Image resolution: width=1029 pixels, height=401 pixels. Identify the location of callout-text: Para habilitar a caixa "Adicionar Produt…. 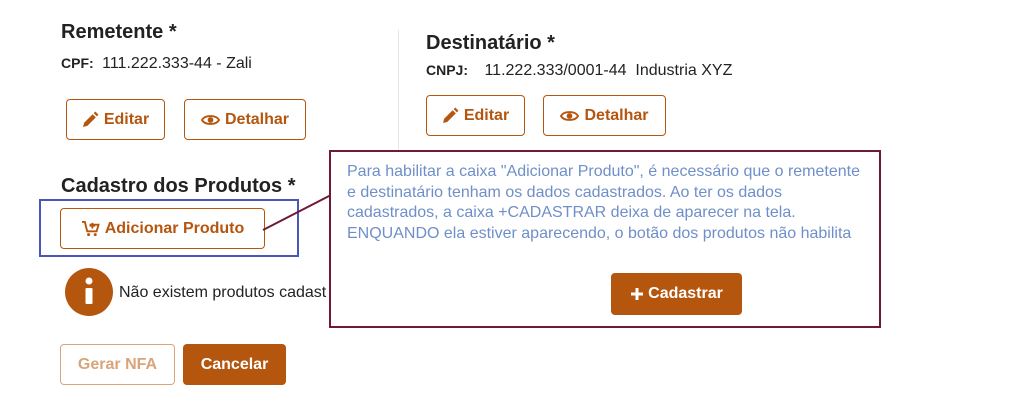
(603, 202).